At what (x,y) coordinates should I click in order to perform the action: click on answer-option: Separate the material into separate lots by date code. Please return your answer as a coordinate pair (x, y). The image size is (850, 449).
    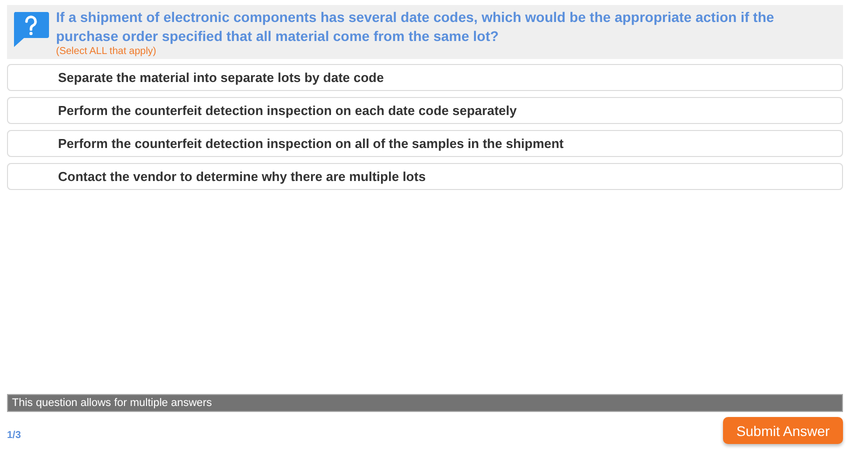
    Looking at the image, I should click on (425, 77).